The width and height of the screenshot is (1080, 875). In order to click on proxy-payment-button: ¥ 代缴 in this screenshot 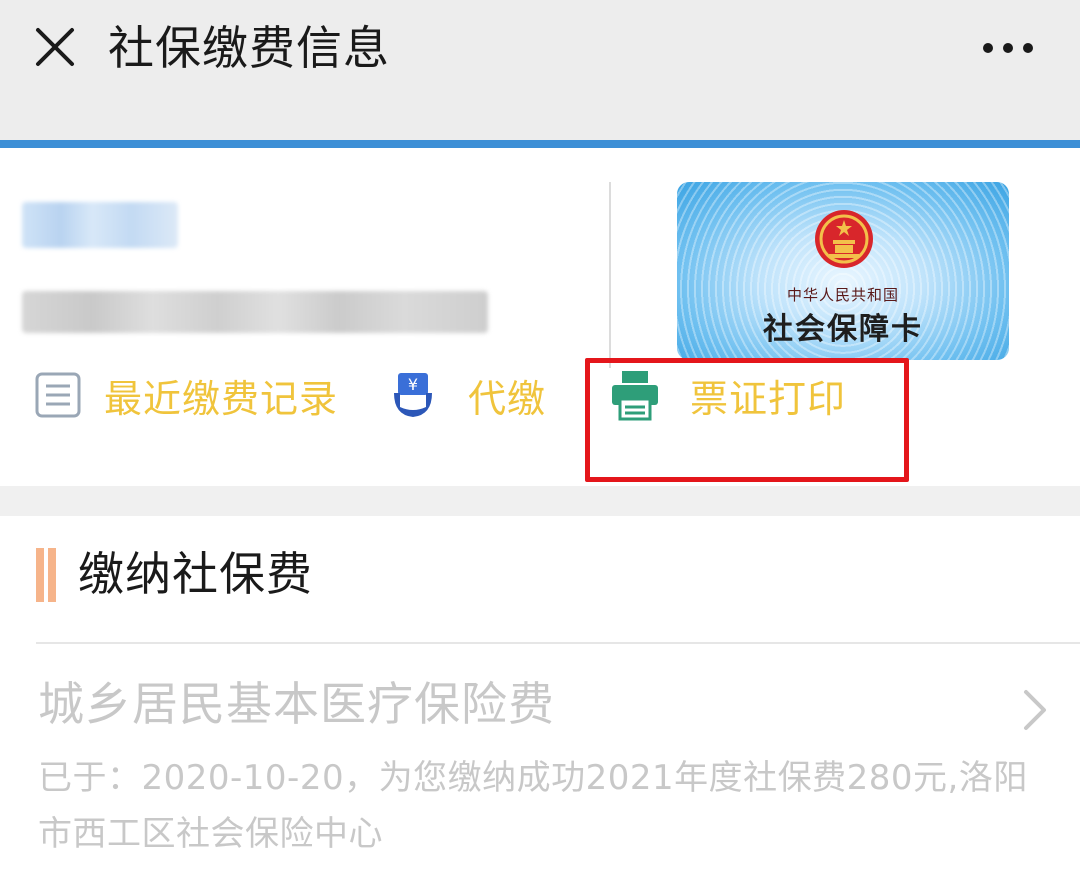, I will do `click(468, 395)`.